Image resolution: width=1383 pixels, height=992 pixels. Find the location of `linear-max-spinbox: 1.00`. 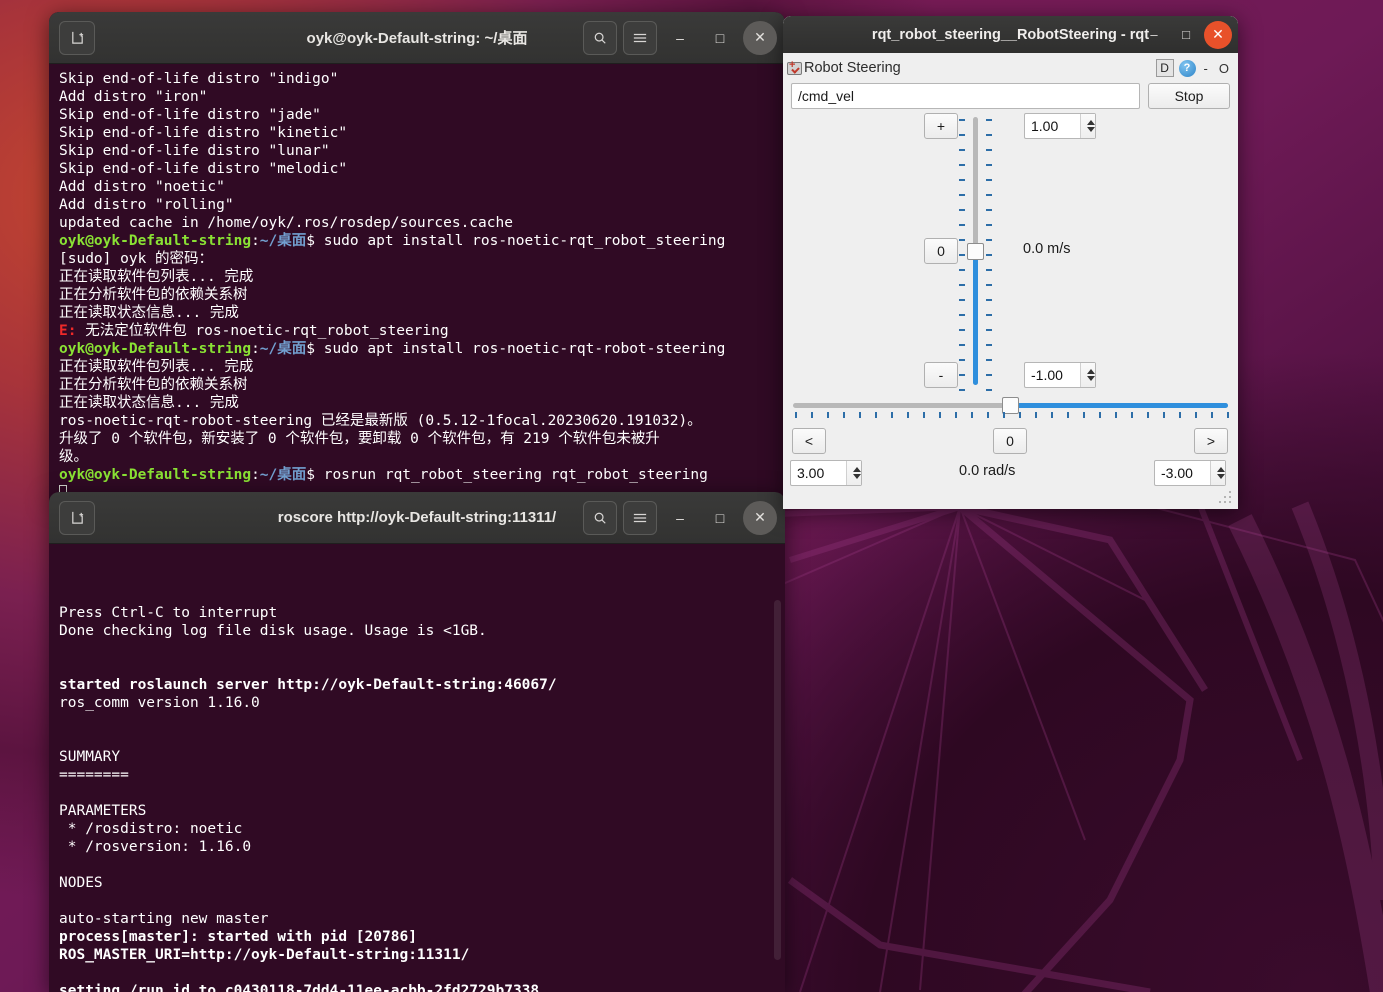

linear-max-spinbox: 1.00 is located at coordinates (1060, 126).